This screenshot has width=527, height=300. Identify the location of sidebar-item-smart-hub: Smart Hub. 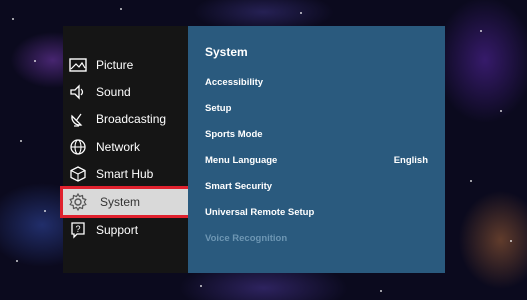
(125, 174).